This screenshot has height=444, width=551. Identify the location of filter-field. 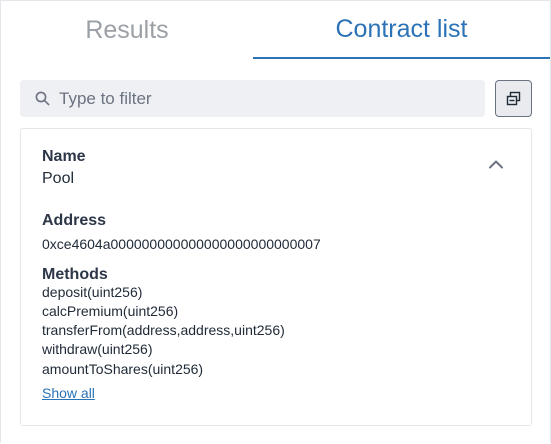
(252, 98).